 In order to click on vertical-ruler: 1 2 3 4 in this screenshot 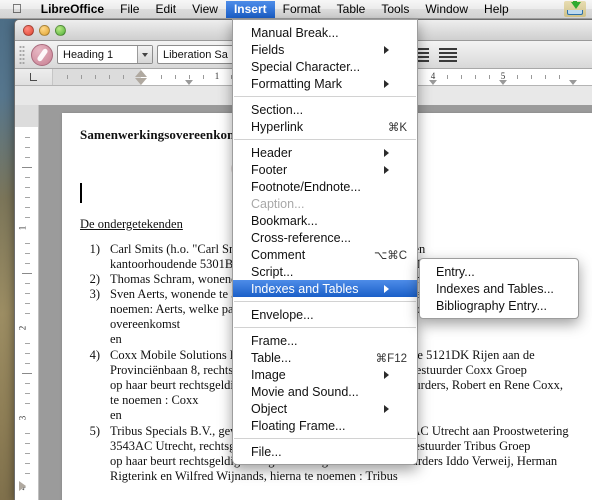, I will do `click(27, 302)`.